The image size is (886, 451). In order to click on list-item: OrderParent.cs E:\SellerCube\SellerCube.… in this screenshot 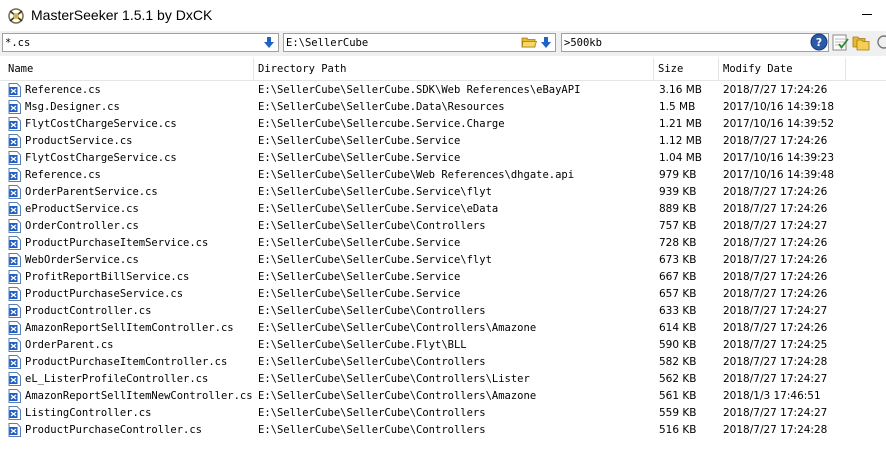, I will do `click(443, 345)`.